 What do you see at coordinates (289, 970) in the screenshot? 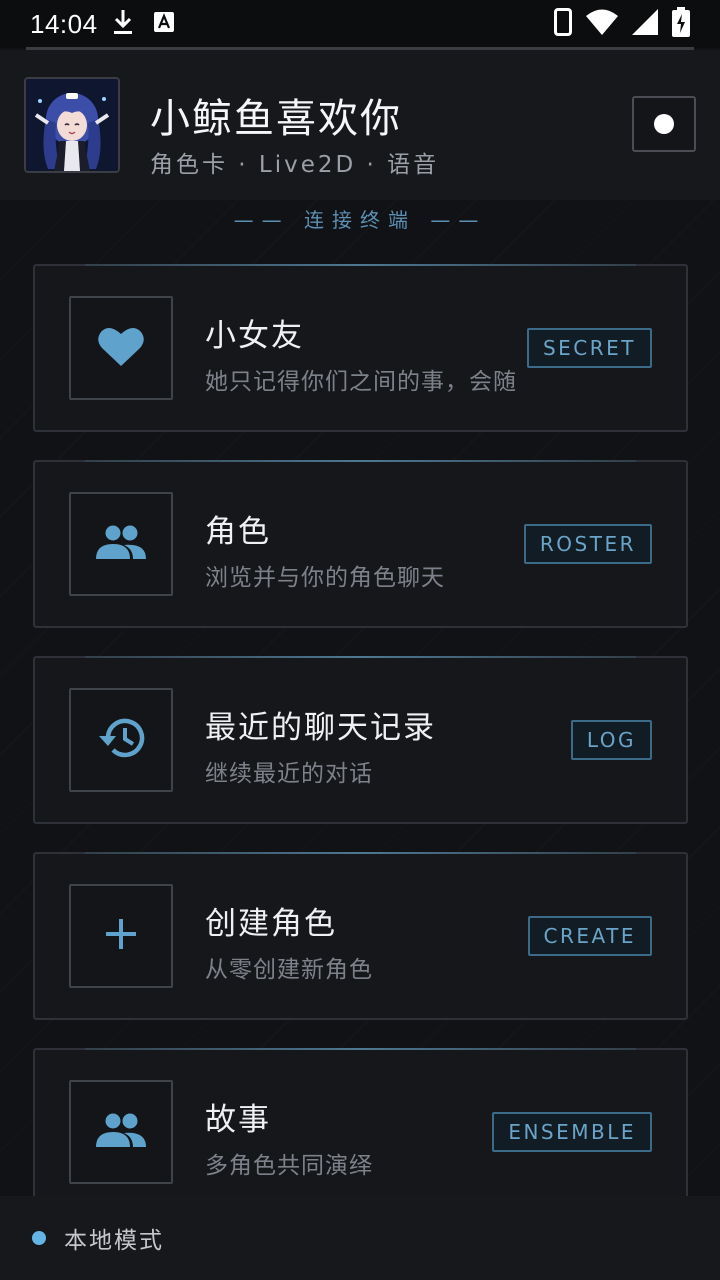
I see `card-description: 从零创建新角色` at bounding box center [289, 970].